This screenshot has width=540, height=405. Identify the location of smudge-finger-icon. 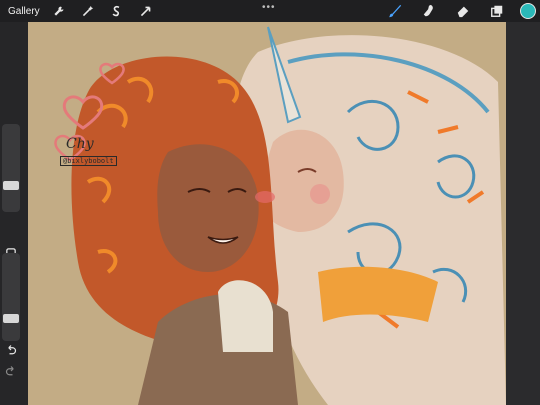
(428, 10).